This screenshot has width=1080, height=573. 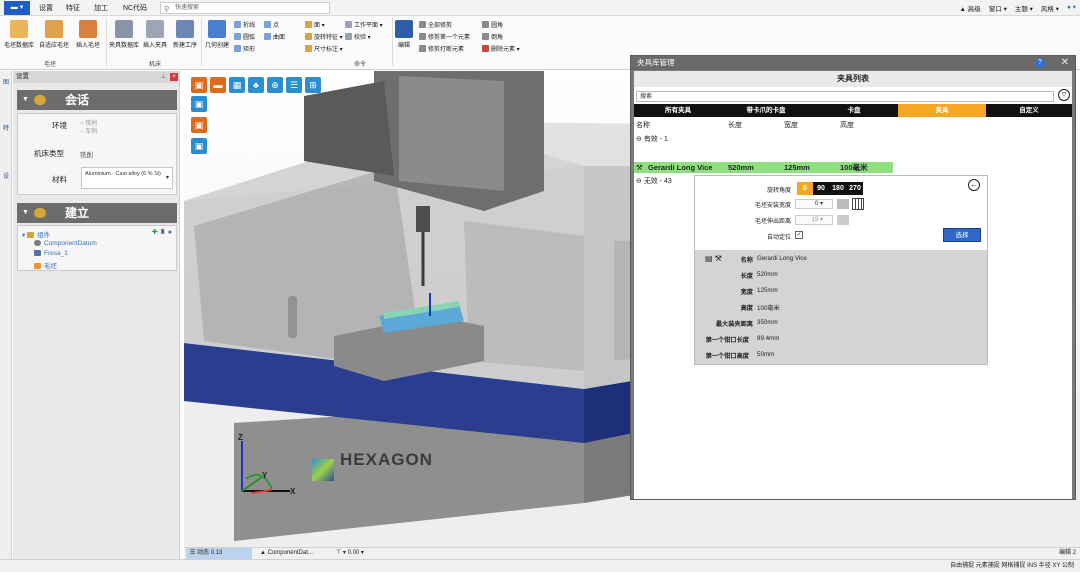 What do you see at coordinates (101, 8) in the screenshot?
I see `tab-machining: 加工` at bounding box center [101, 8].